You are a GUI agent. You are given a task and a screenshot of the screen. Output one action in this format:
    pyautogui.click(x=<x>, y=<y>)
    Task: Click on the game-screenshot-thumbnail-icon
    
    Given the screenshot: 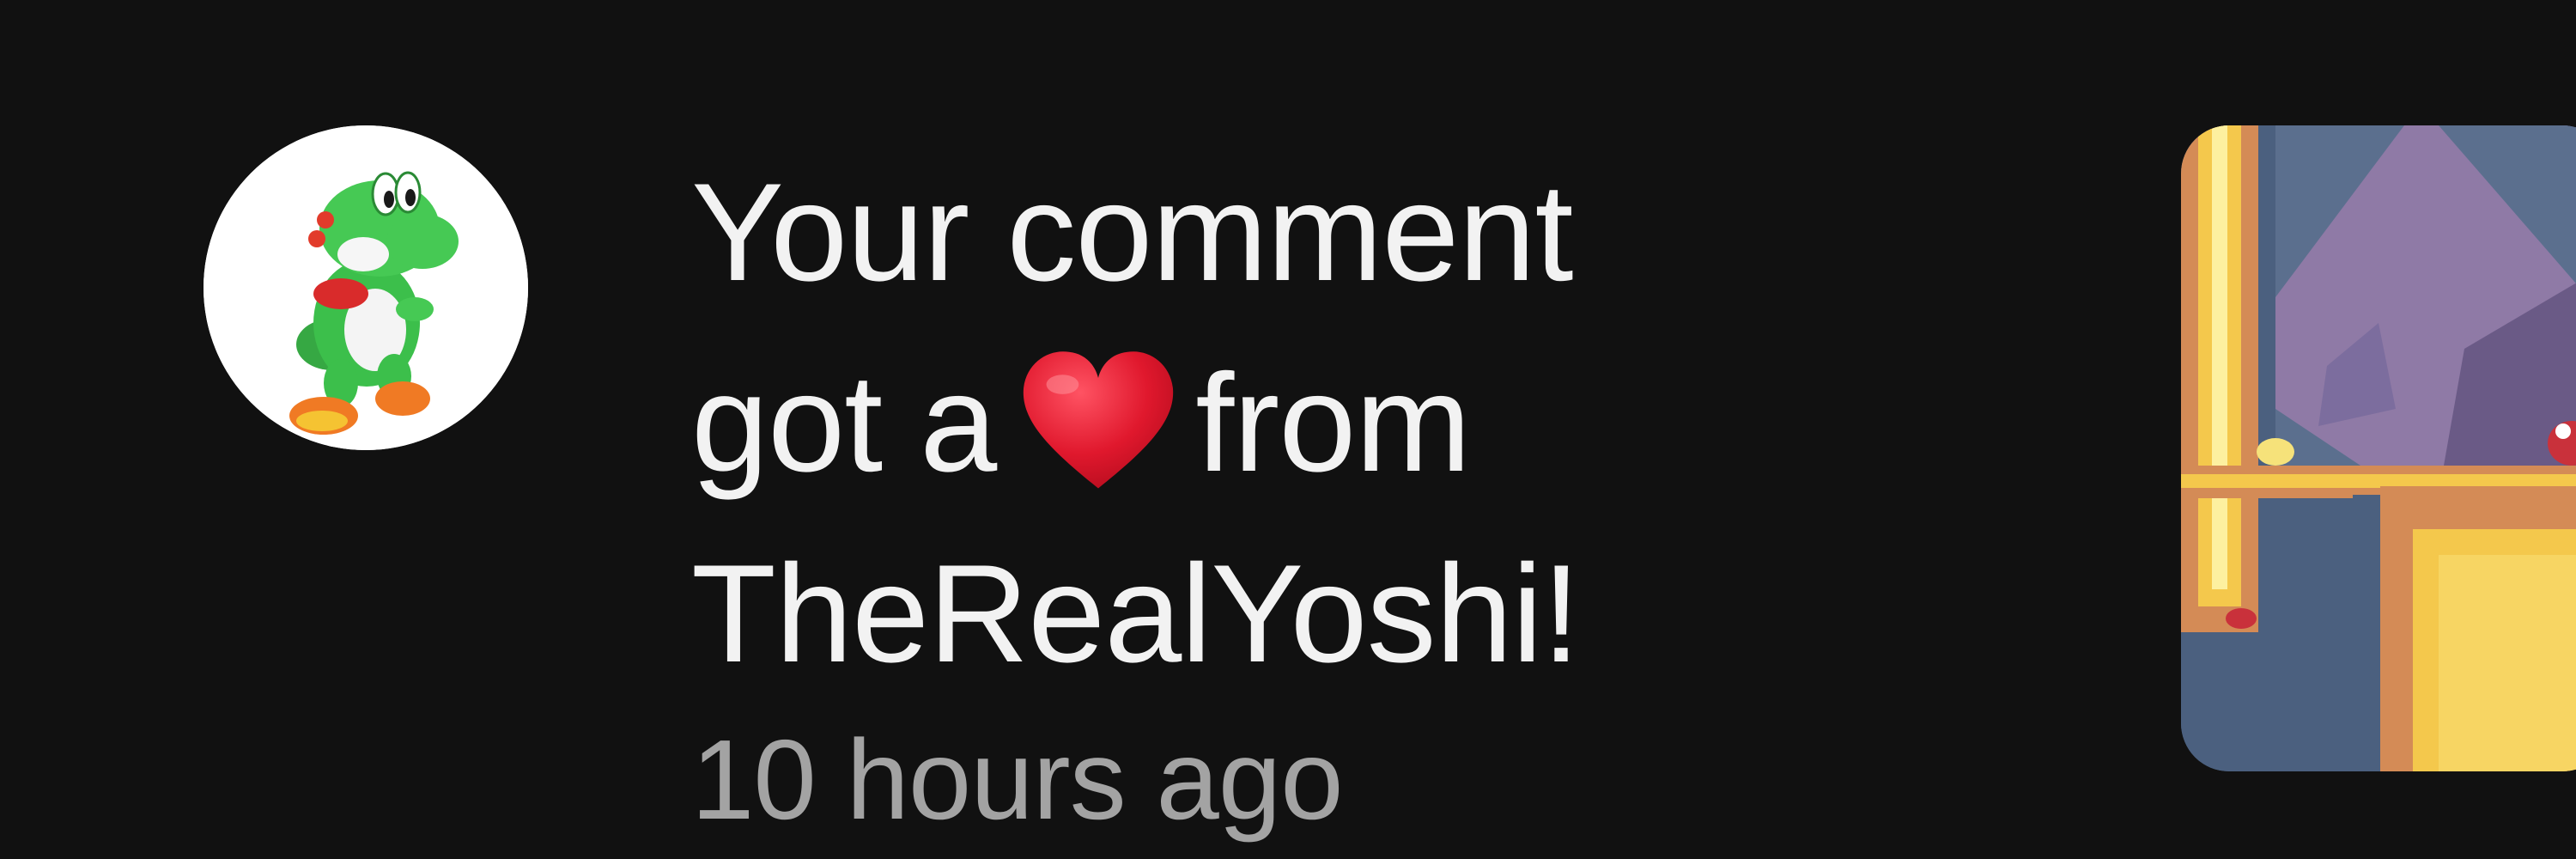 What is the action you would take?
    pyautogui.click(x=2378, y=448)
    